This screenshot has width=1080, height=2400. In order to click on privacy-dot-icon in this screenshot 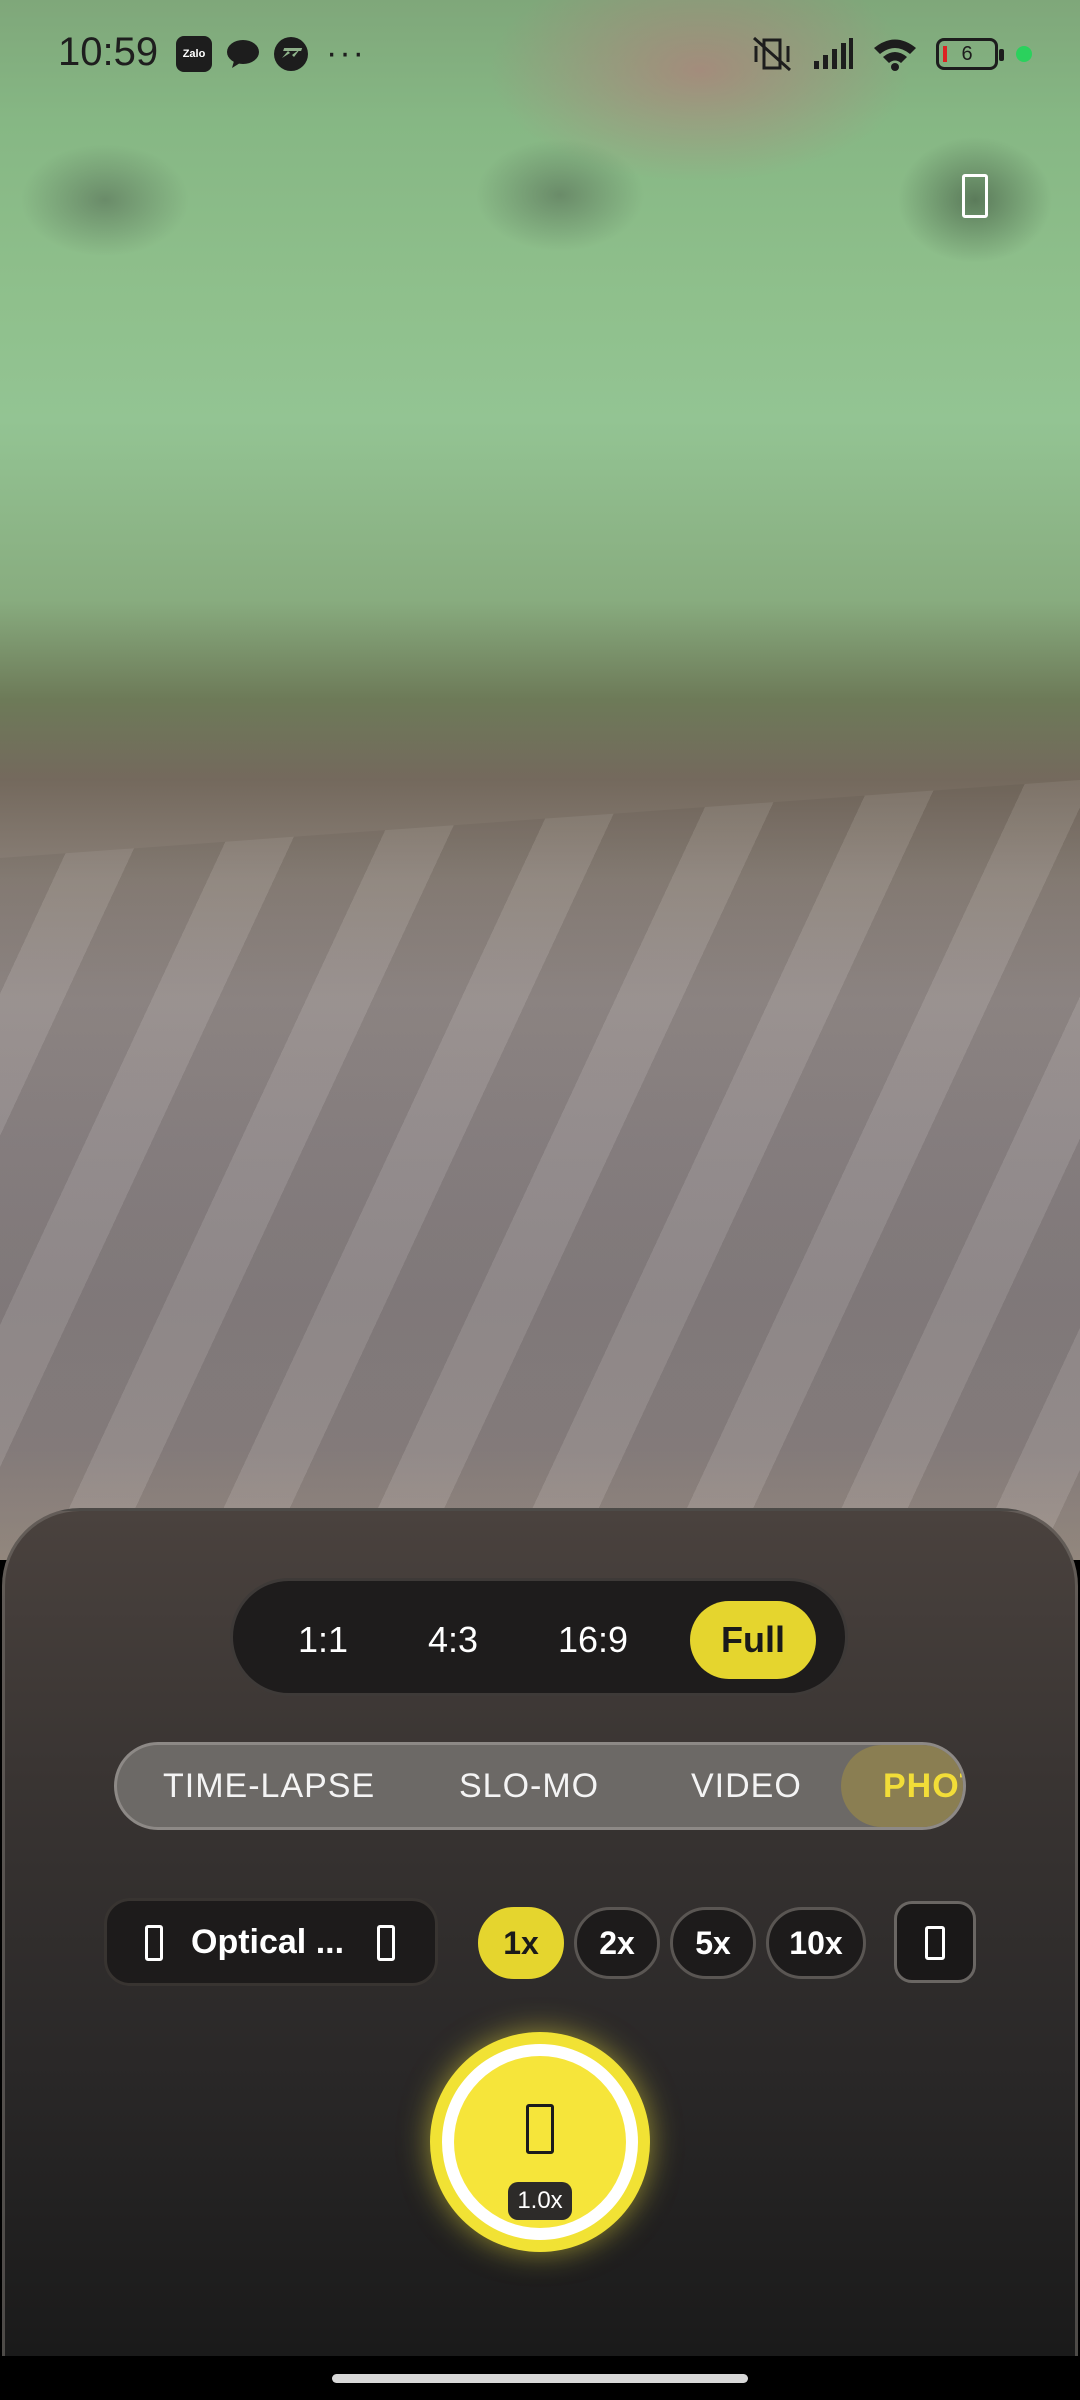, I will do `click(1024, 54)`.